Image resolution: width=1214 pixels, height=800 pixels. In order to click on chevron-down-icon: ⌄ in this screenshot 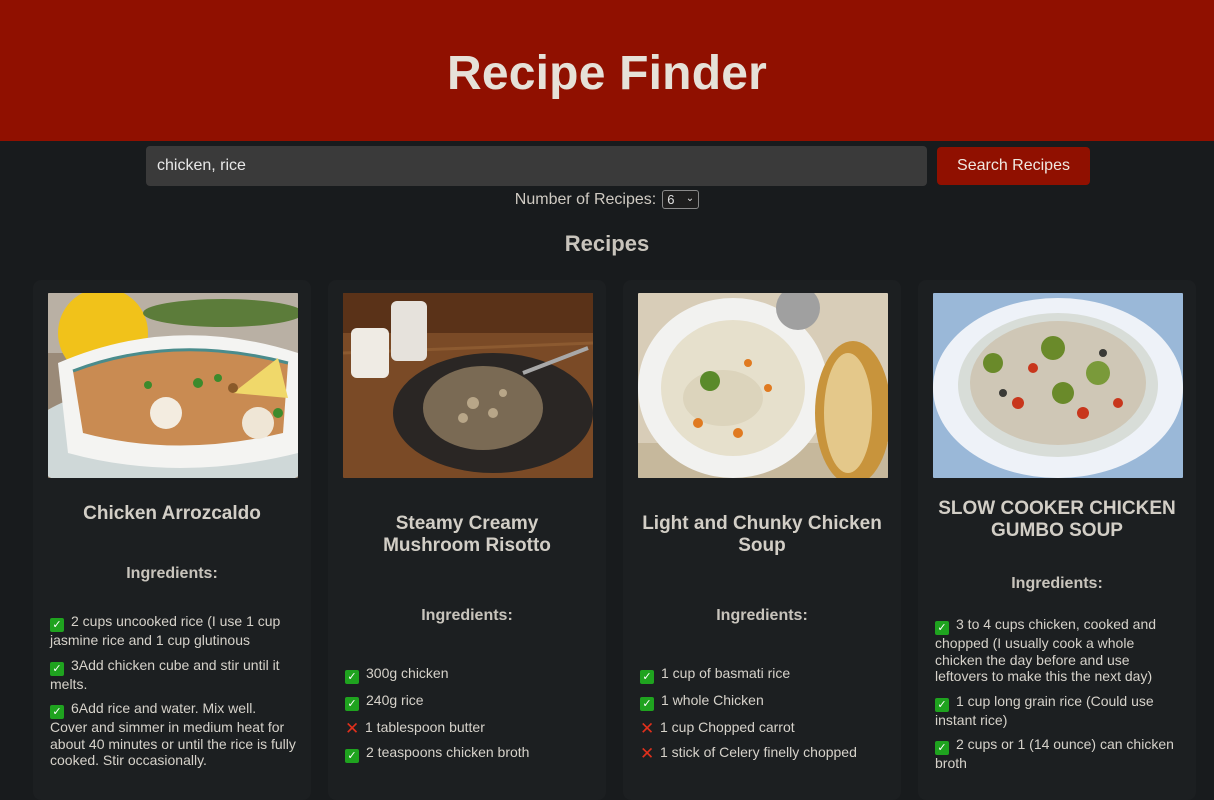, I will do `click(690, 198)`.